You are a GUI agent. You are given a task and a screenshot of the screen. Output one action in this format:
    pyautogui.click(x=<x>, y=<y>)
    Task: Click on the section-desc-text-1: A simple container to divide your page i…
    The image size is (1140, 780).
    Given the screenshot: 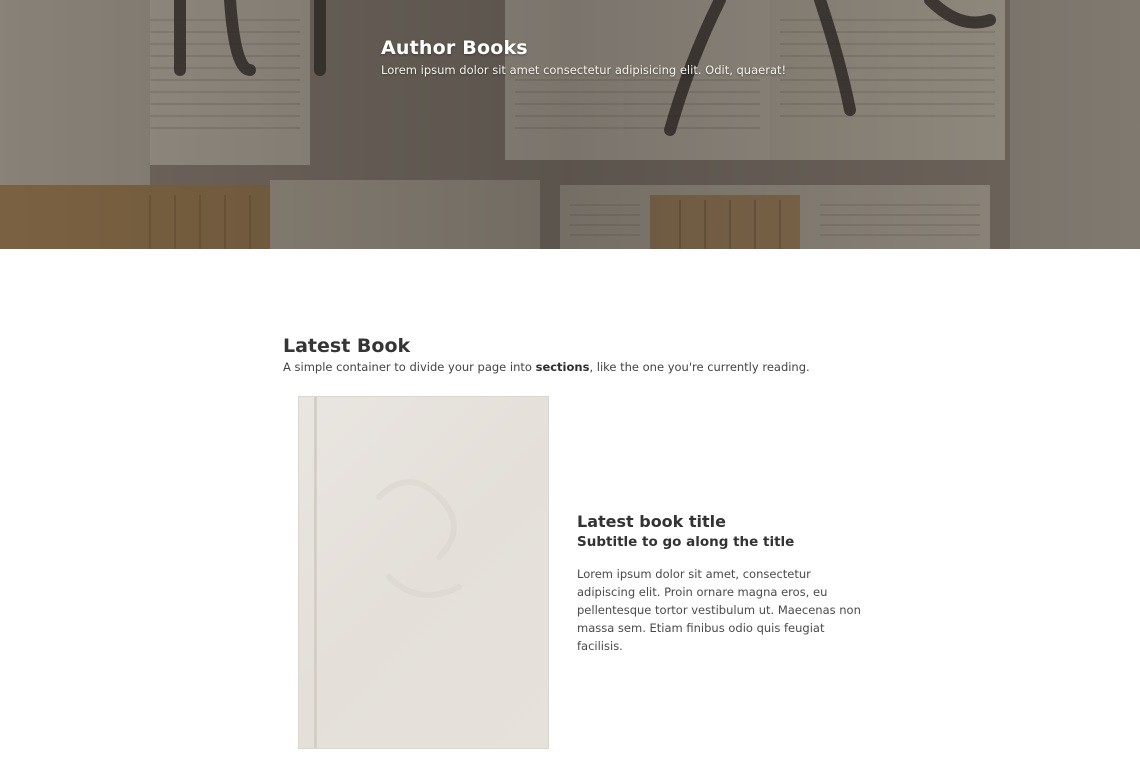 What is the action you would take?
    pyautogui.click(x=409, y=367)
    